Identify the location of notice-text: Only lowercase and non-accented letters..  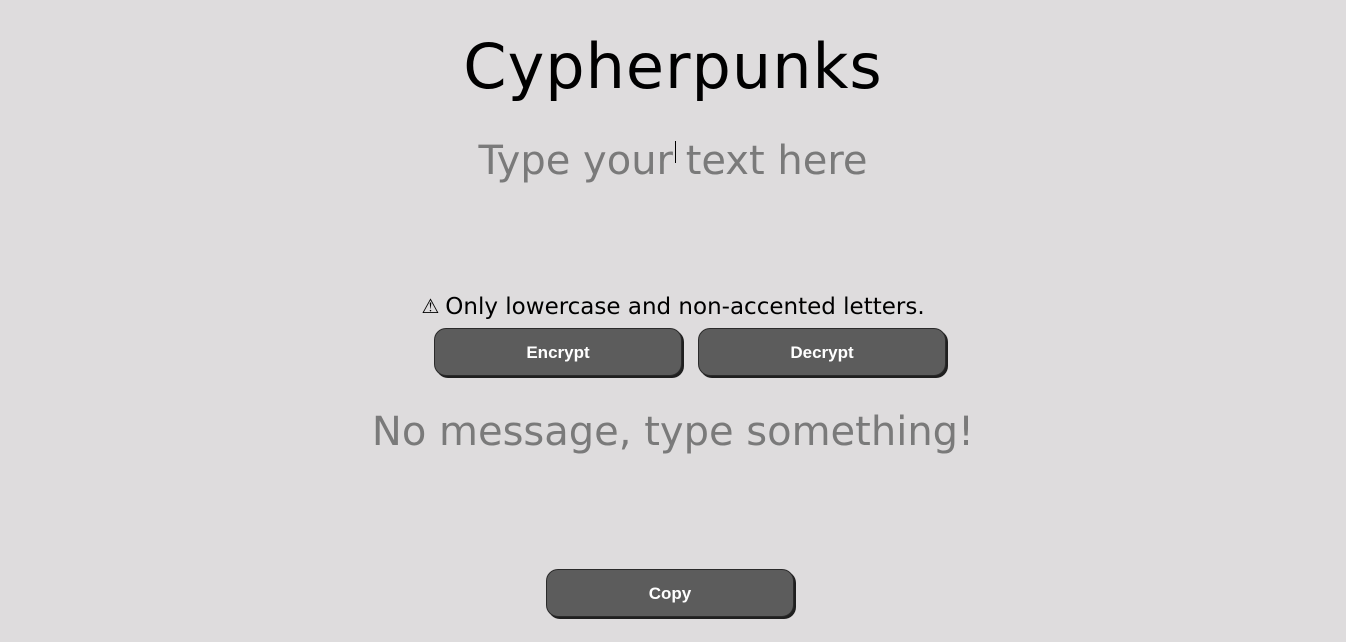
(685, 307).